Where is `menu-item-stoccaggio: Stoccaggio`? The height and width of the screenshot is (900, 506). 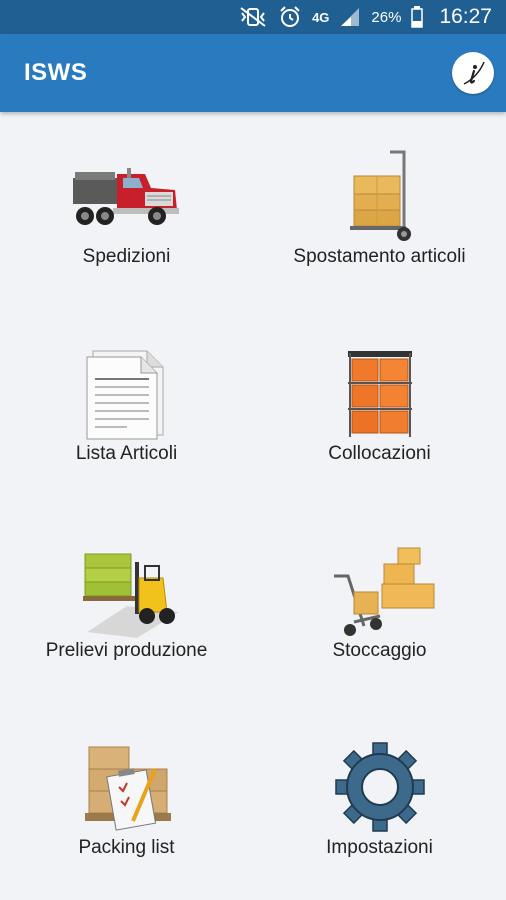
menu-item-stoccaggio: Stoccaggio is located at coordinates (379, 604).